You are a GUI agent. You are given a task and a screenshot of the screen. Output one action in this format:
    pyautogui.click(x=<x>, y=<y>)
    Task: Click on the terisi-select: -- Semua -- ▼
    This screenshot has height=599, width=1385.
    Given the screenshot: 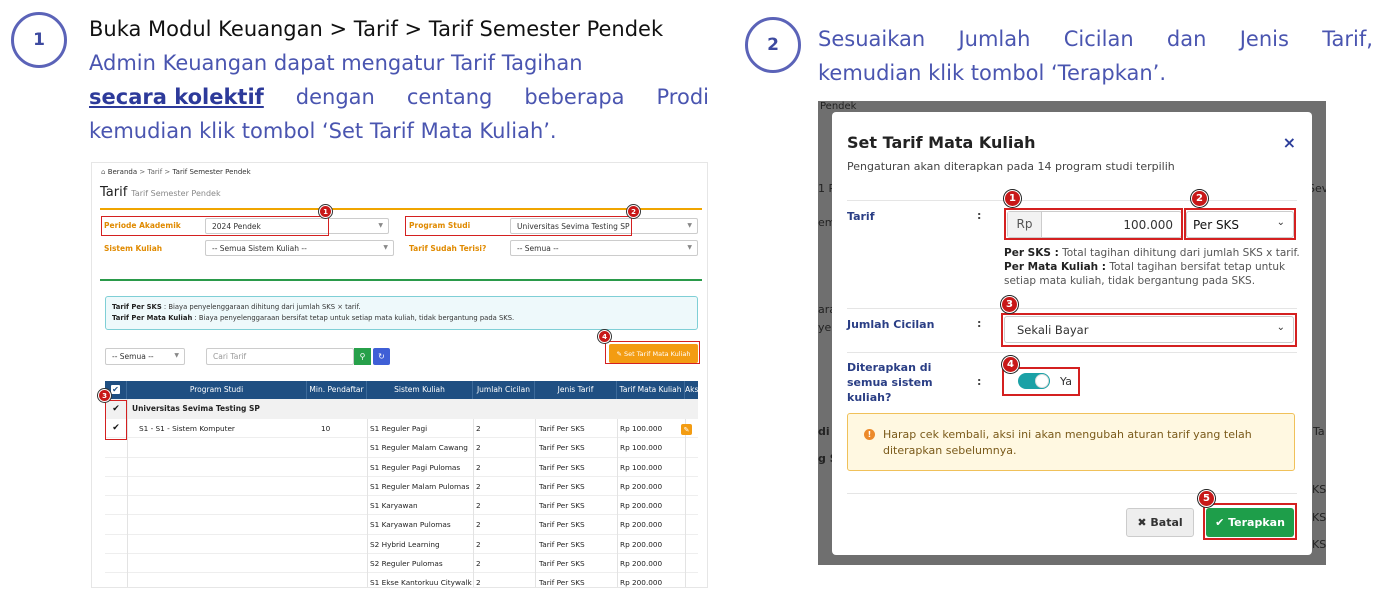 What is the action you would take?
    pyautogui.click(x=604, y=248)
    